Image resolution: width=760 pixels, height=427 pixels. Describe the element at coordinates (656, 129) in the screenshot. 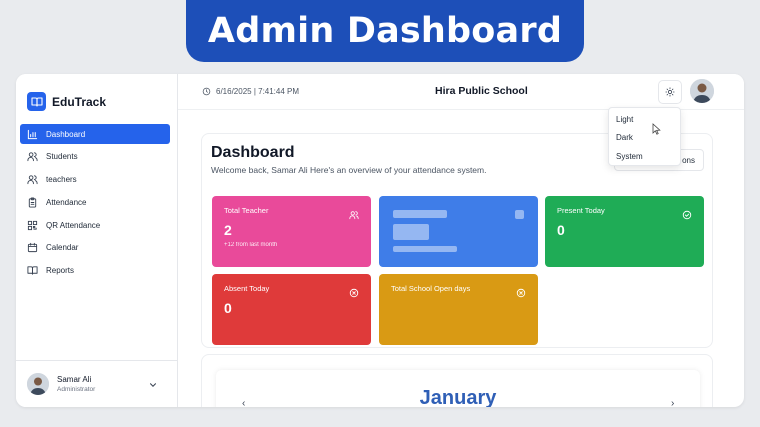

I see `mouse-cursor-icon` at that location.